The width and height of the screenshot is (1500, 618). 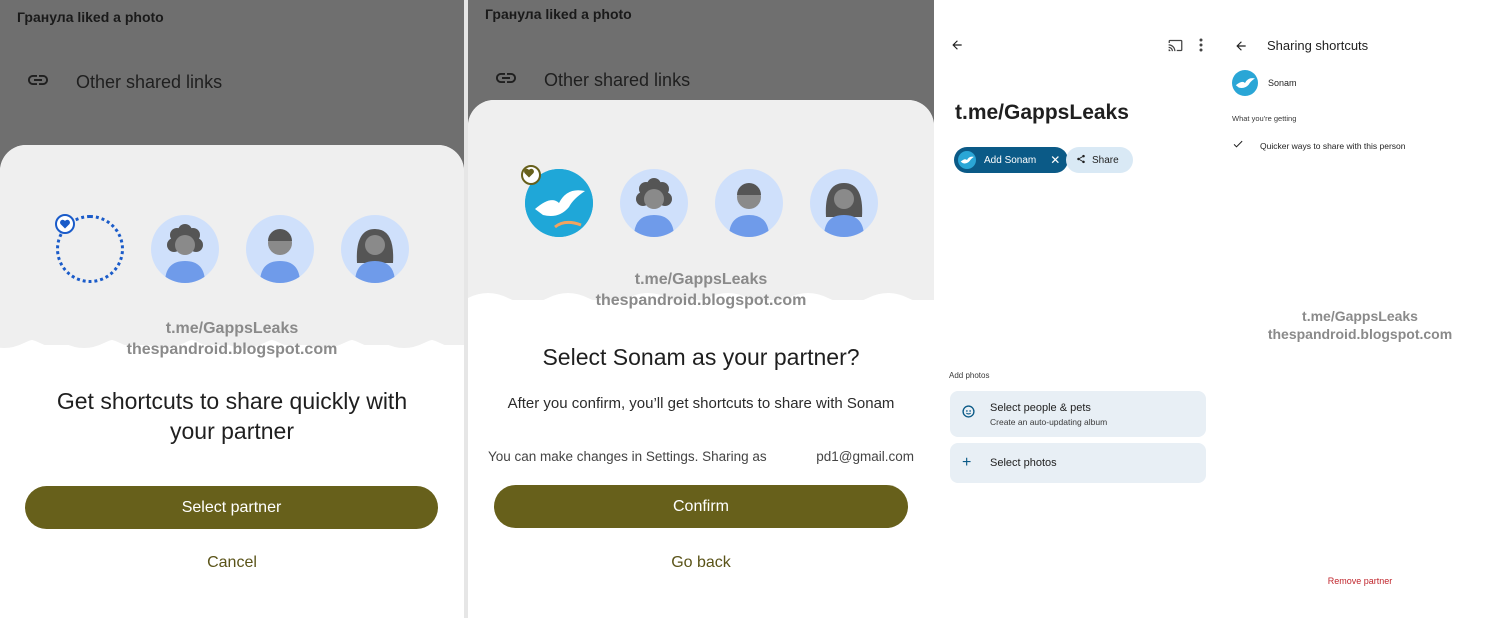 What do you see at coordinates (1201, 45) in the screenshot?
I see `more-vert-icon` at bounding box center [1201, 45].